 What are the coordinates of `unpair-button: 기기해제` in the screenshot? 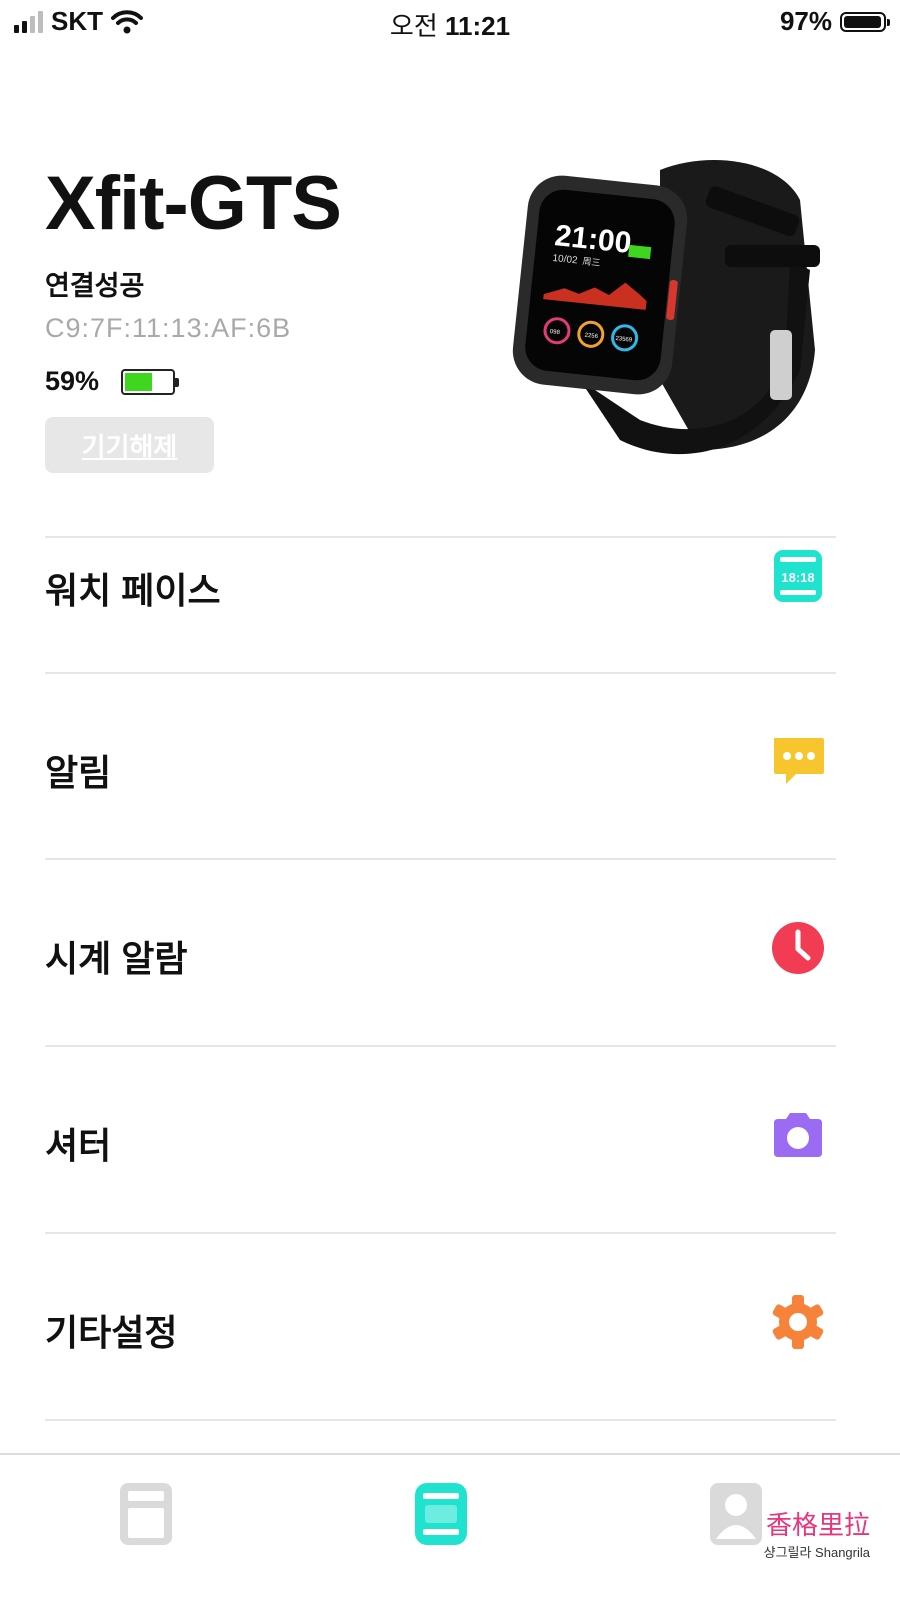 It's located at (129, 445).